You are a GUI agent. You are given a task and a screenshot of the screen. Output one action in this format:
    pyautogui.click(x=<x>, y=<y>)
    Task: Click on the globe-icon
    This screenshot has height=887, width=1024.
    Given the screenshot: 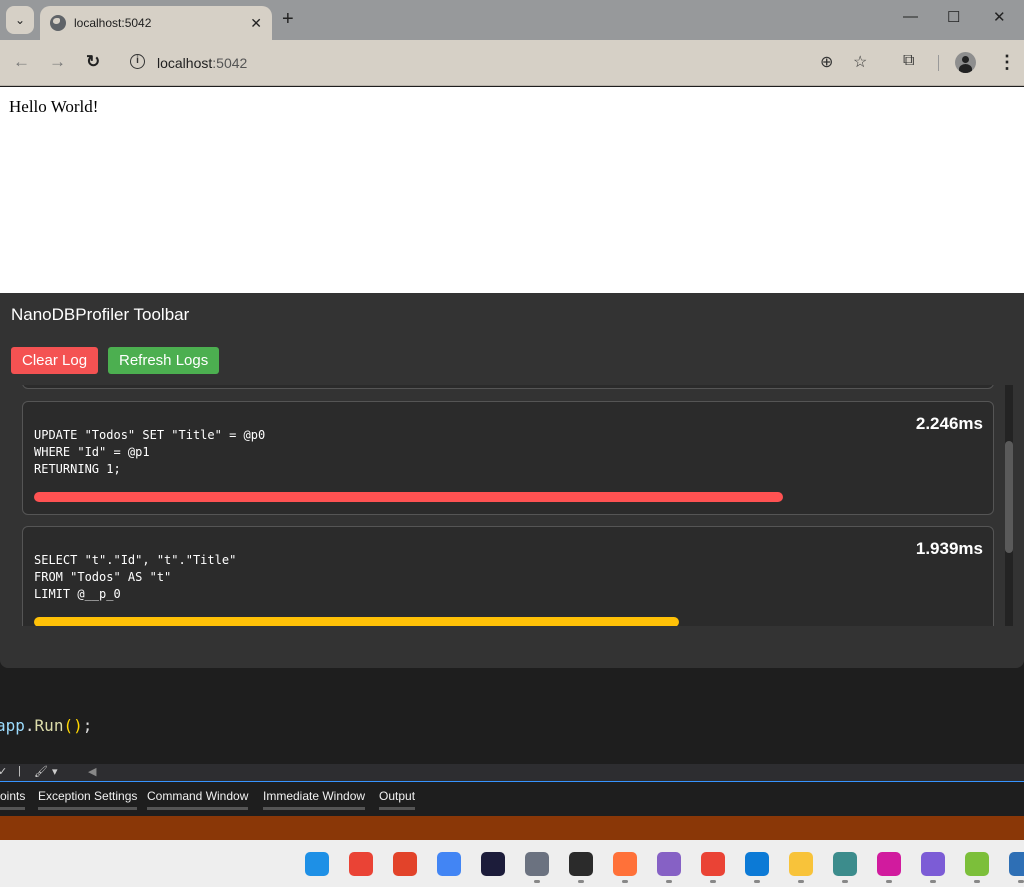 What is the action you would take?
    pyautogui.click(x=58, y=23)
    